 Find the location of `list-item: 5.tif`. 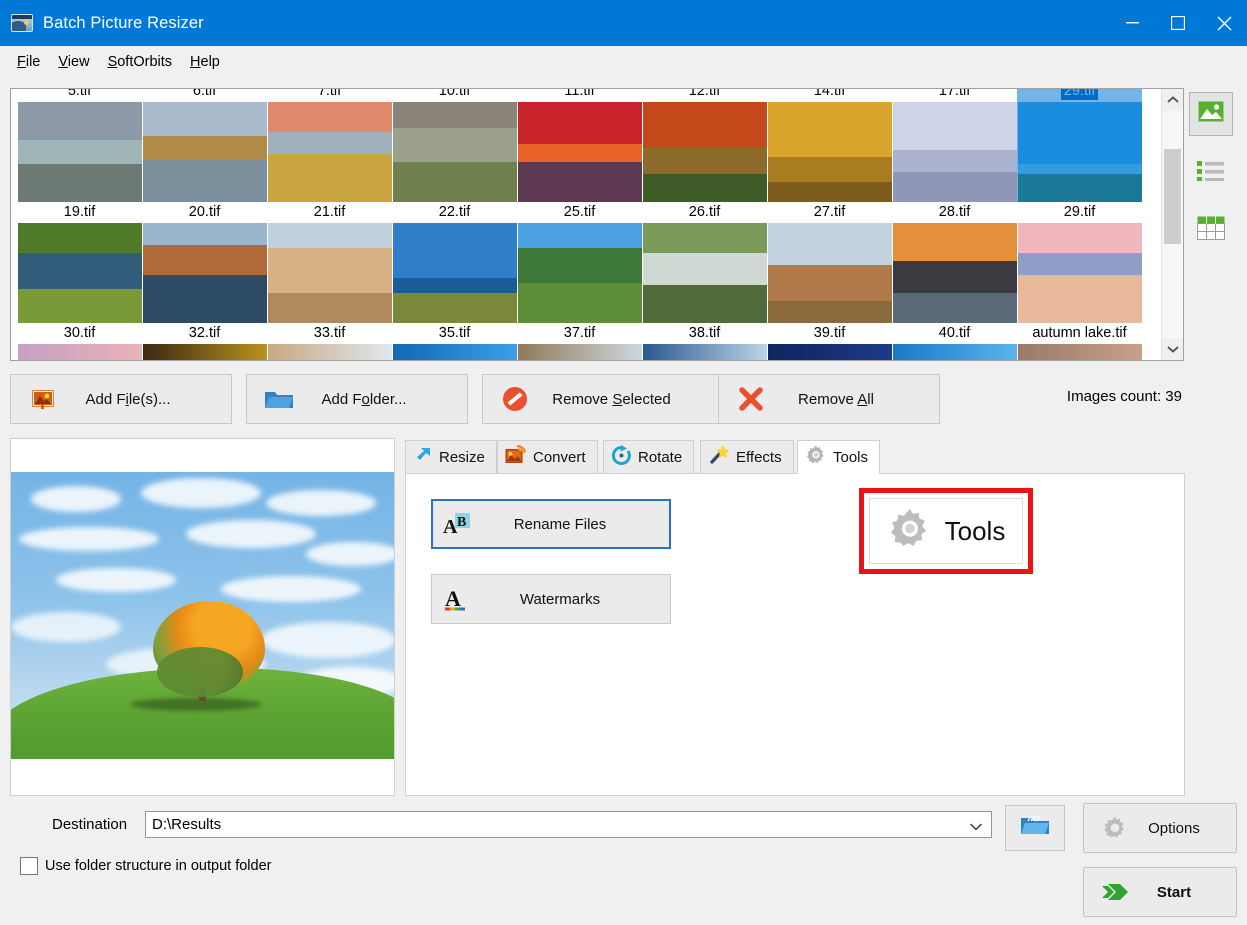

list-item: 5.tif is located at coordinates (79, 145).